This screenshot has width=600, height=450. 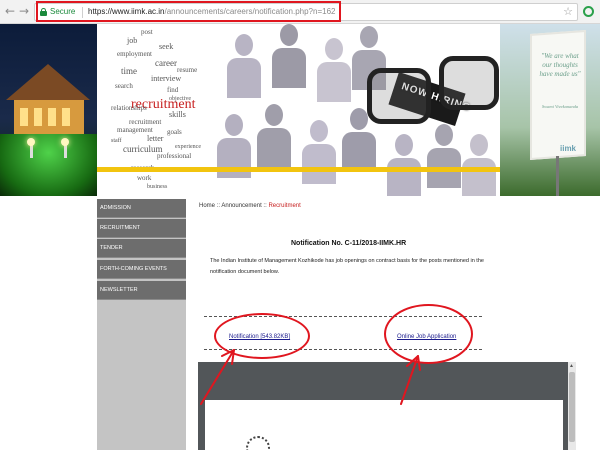 I want to click on url-highlight-box, so click(x=188, y=11).